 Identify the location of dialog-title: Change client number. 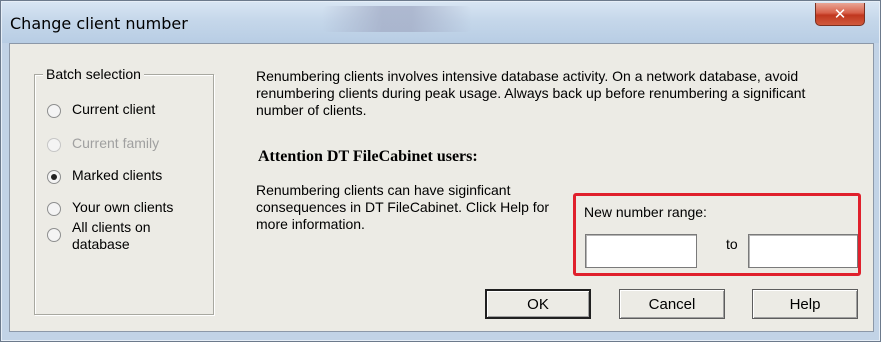
(99, 23).